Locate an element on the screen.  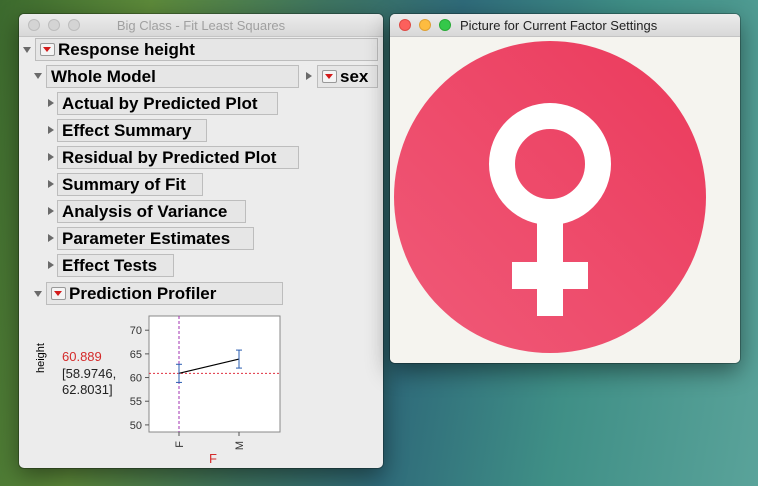
report-label: Actual by Predicted Plot is located at coordinates (160, 103).